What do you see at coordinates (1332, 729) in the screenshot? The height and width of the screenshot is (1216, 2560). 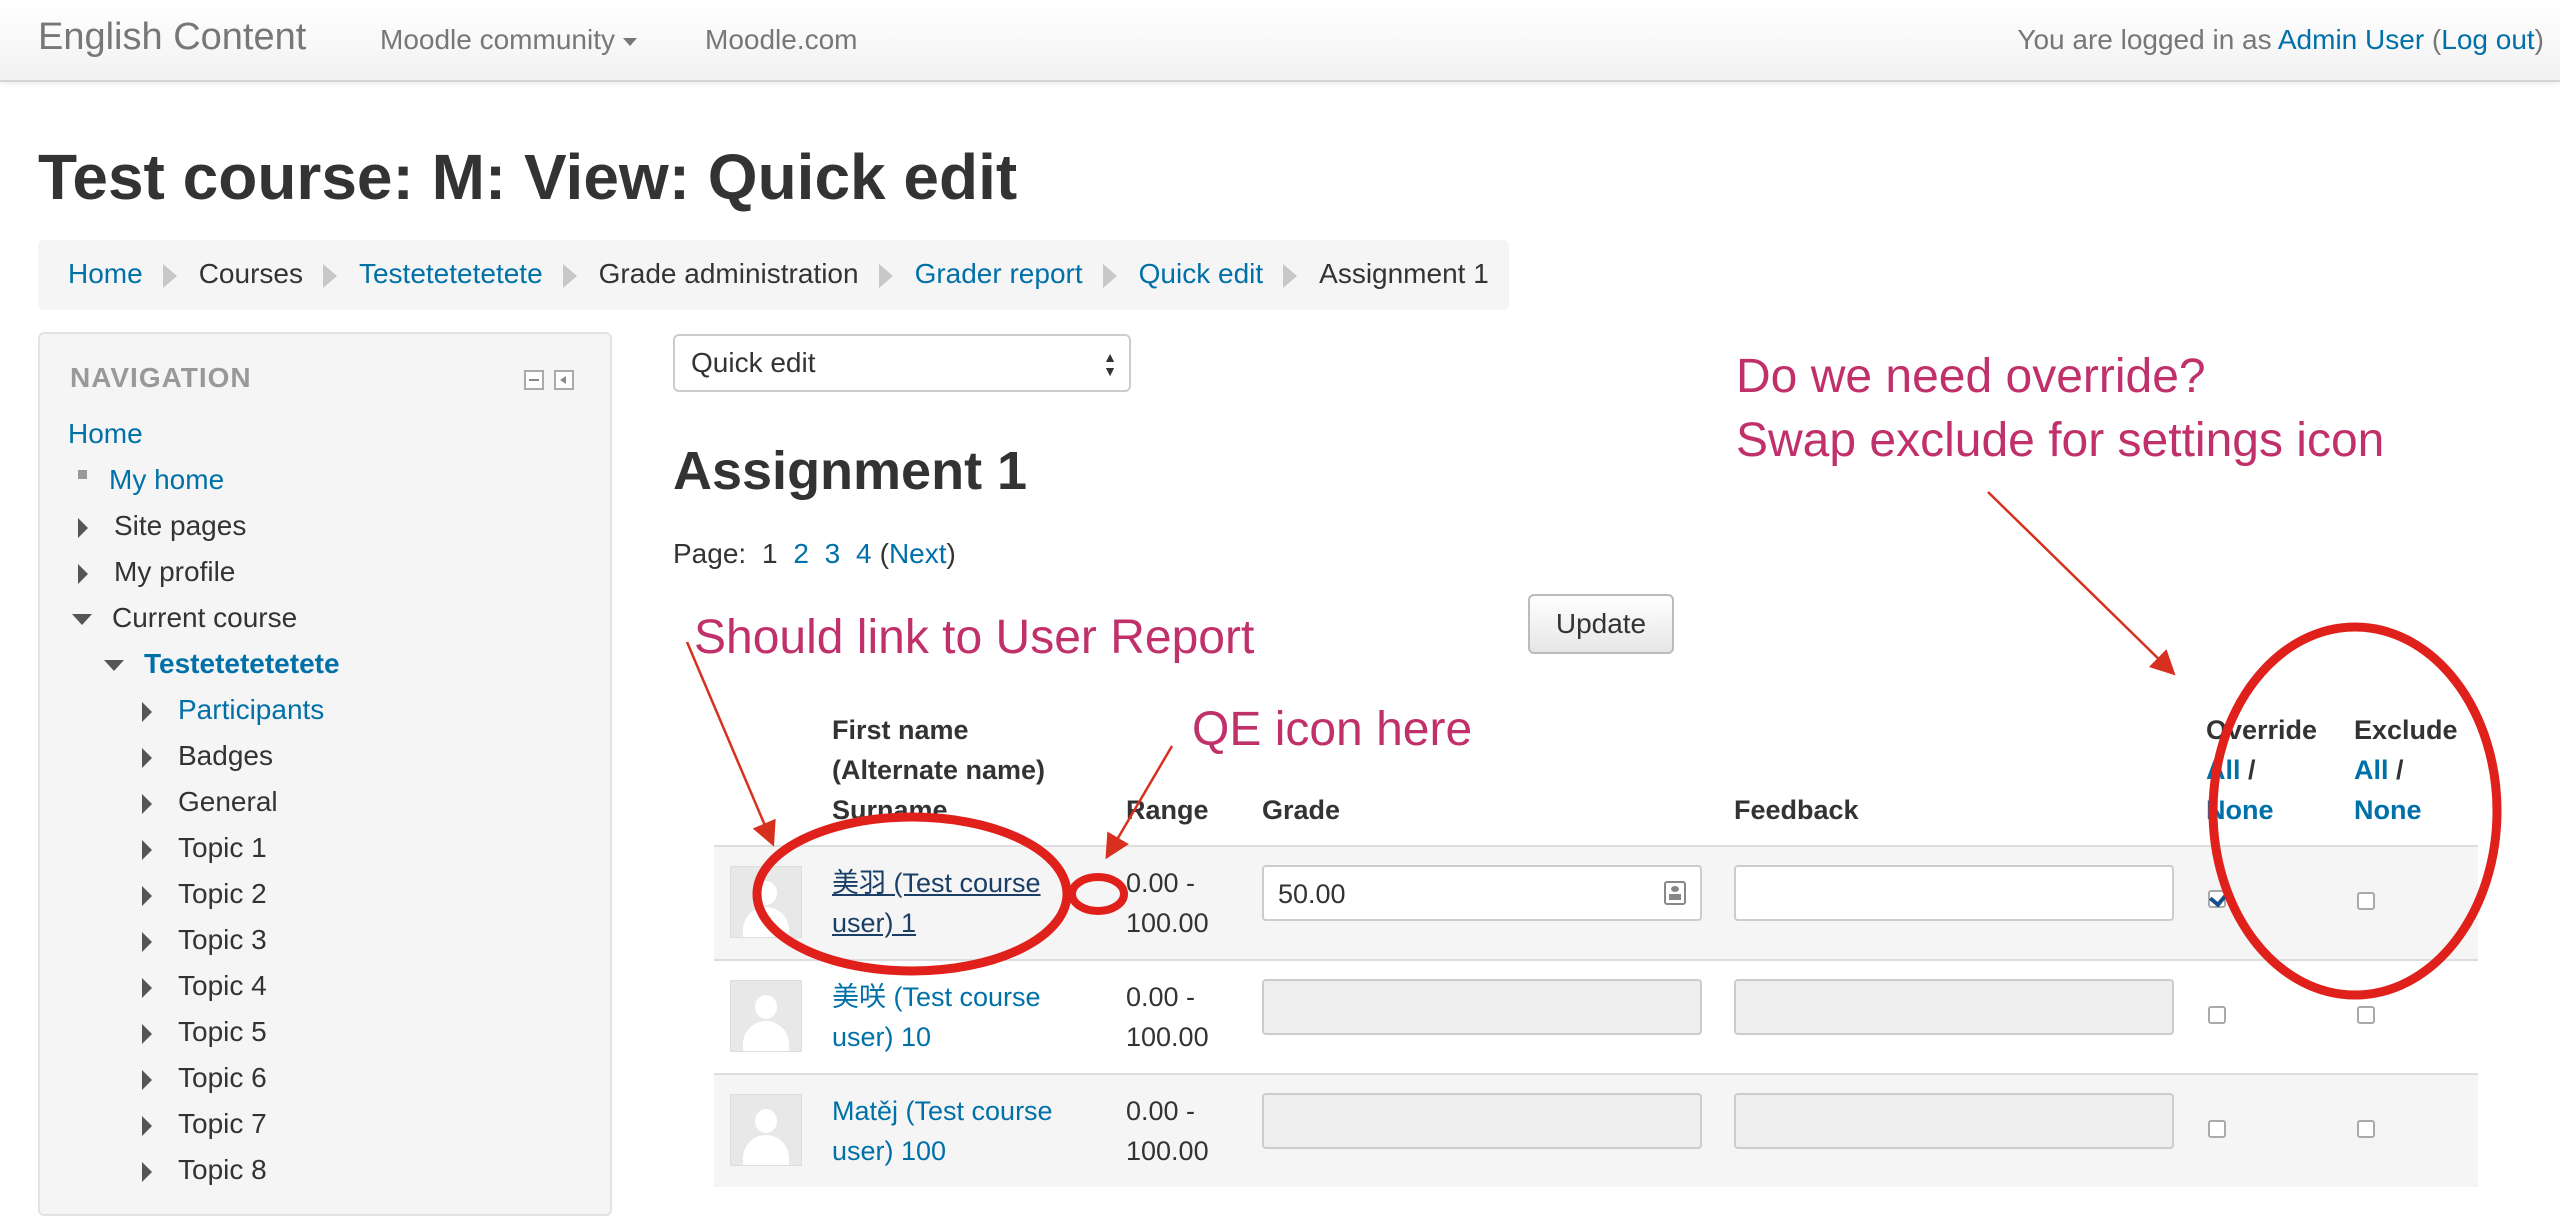 I see `annotation-qe-note: QE icon here` at bounding box center [1332, 729].